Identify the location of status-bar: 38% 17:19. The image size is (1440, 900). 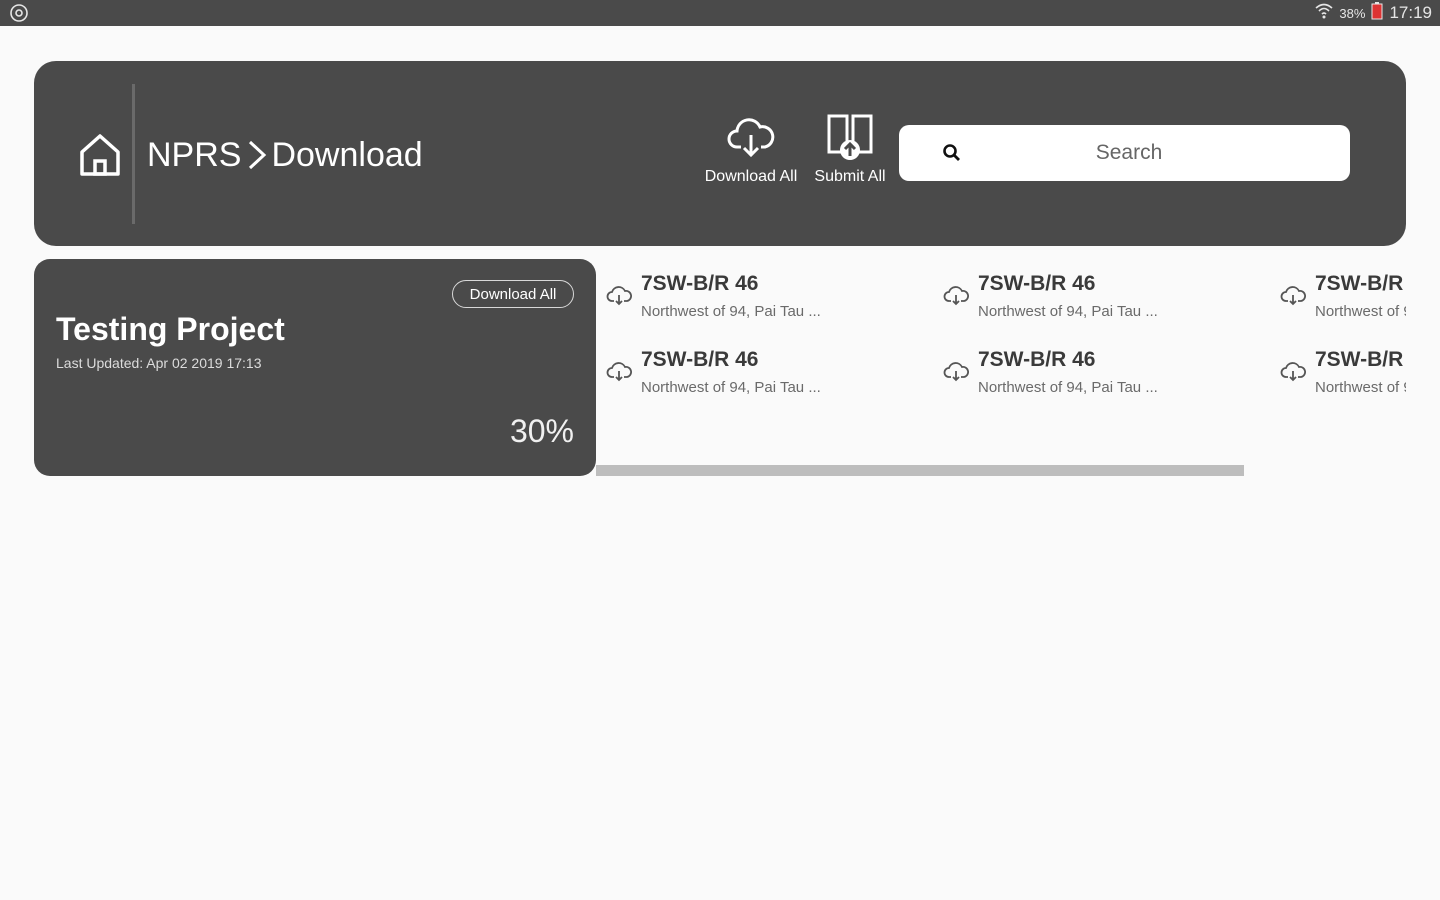
(720, 13).